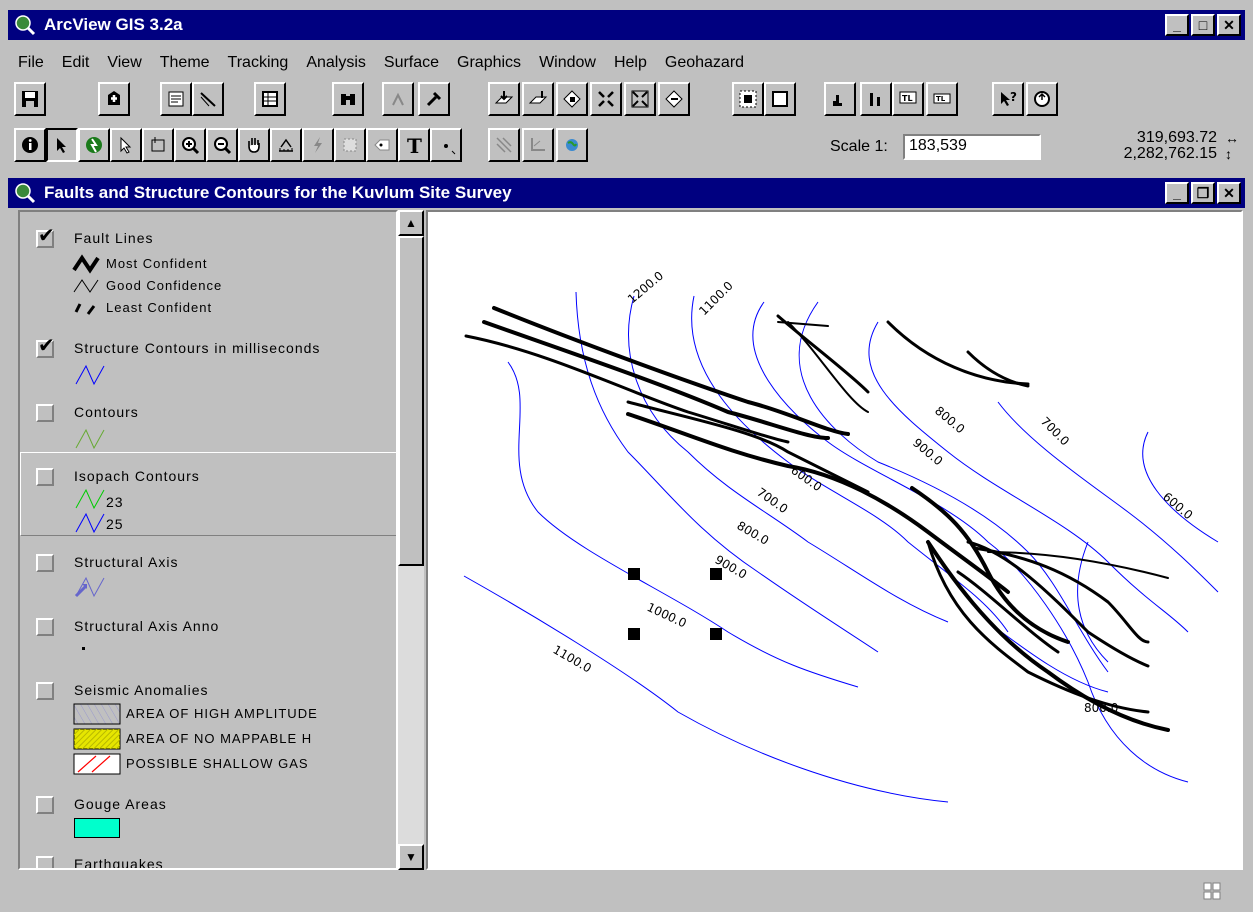  I want to click on zoom-out-icon, so click(222, 145).